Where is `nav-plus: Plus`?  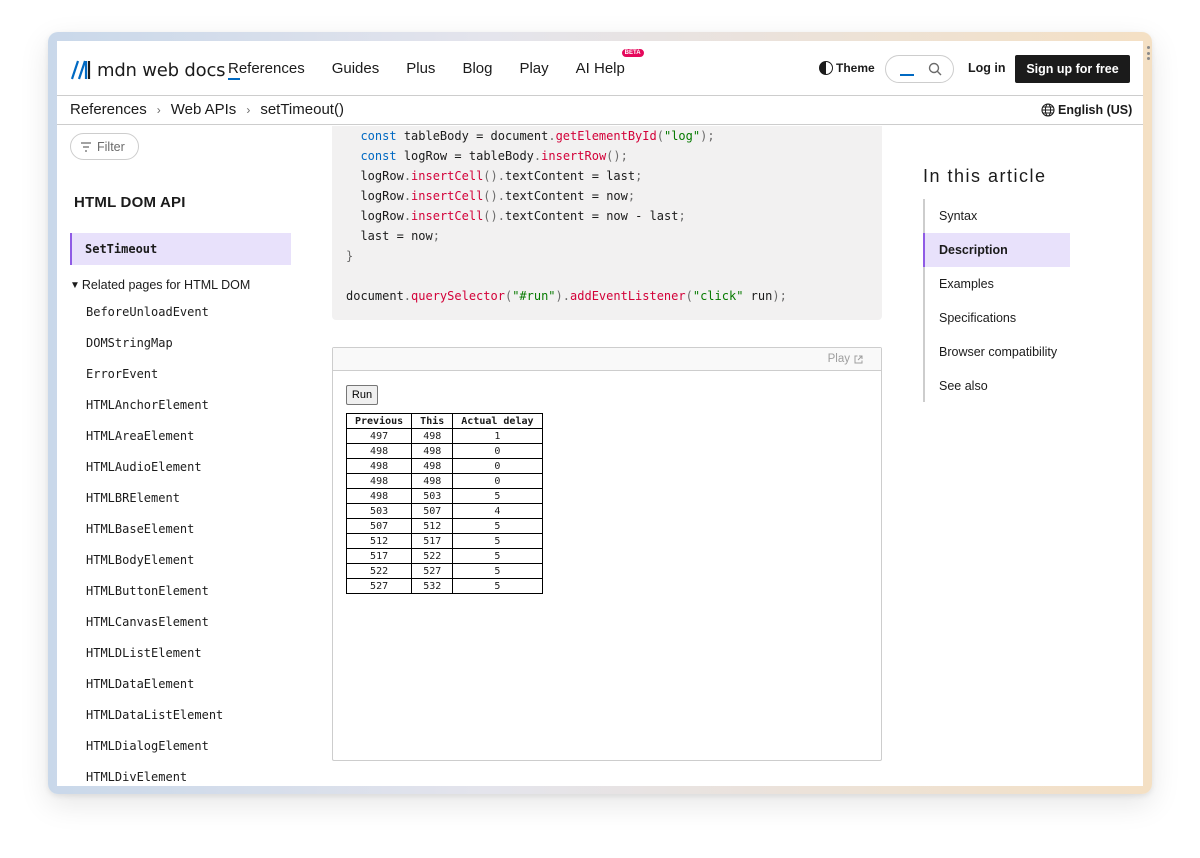 nav-plus: Plus is located at coordinates (420, 68).